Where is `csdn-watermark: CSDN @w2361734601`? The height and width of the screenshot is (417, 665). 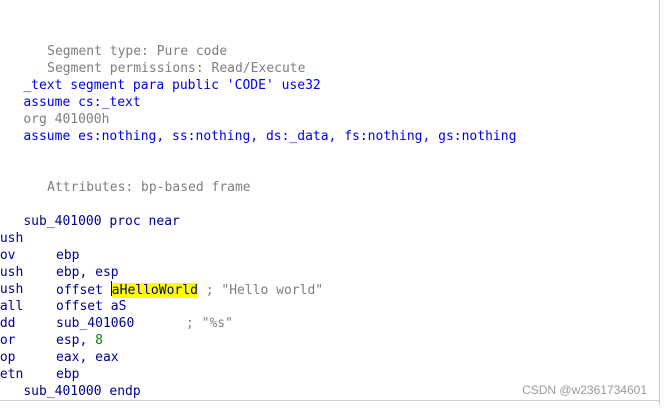
csdn-watermark: CSDN @w2361734601 is located at coordinates (584, 390).